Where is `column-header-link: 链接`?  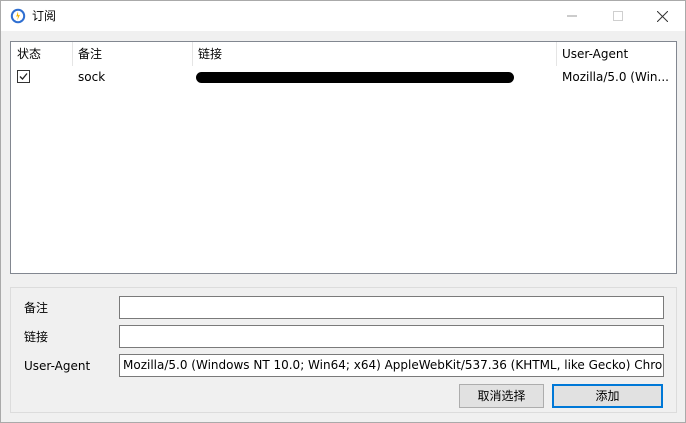
column-header-link: 链接 is located at coordinates (374, 54).